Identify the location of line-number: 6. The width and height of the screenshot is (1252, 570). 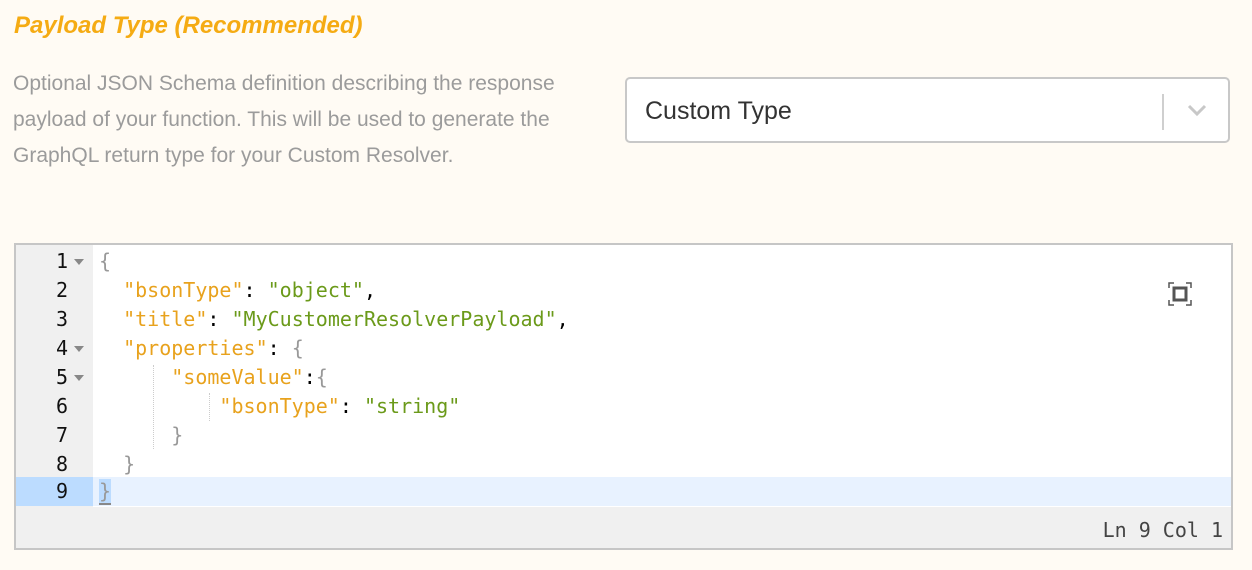
(61, 406).